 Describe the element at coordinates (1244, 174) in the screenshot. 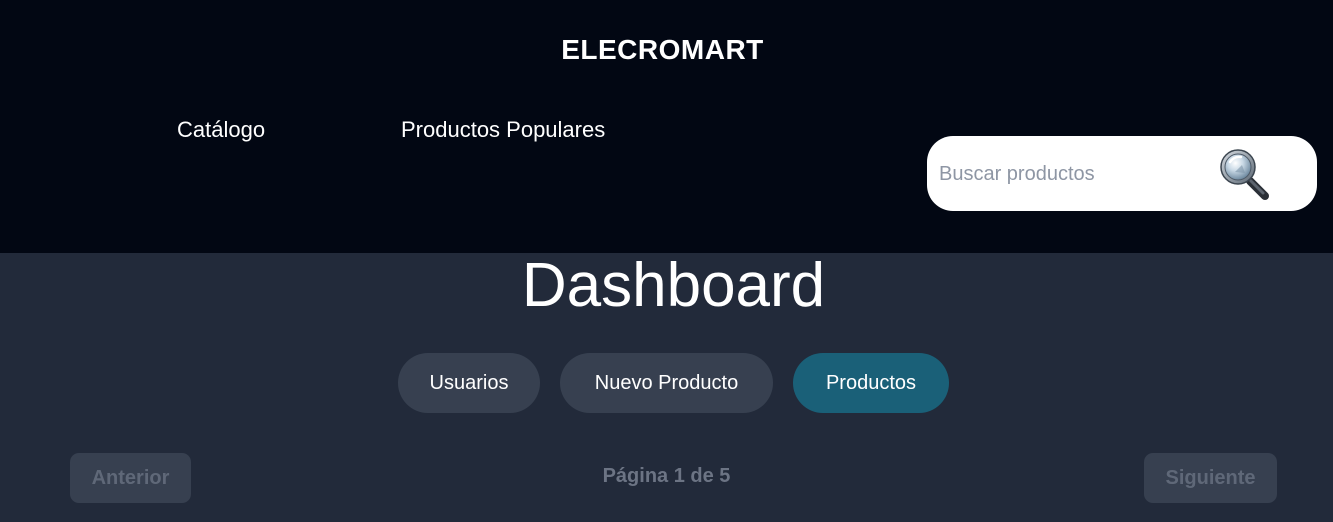

I see `magnifier-icon` at that location.